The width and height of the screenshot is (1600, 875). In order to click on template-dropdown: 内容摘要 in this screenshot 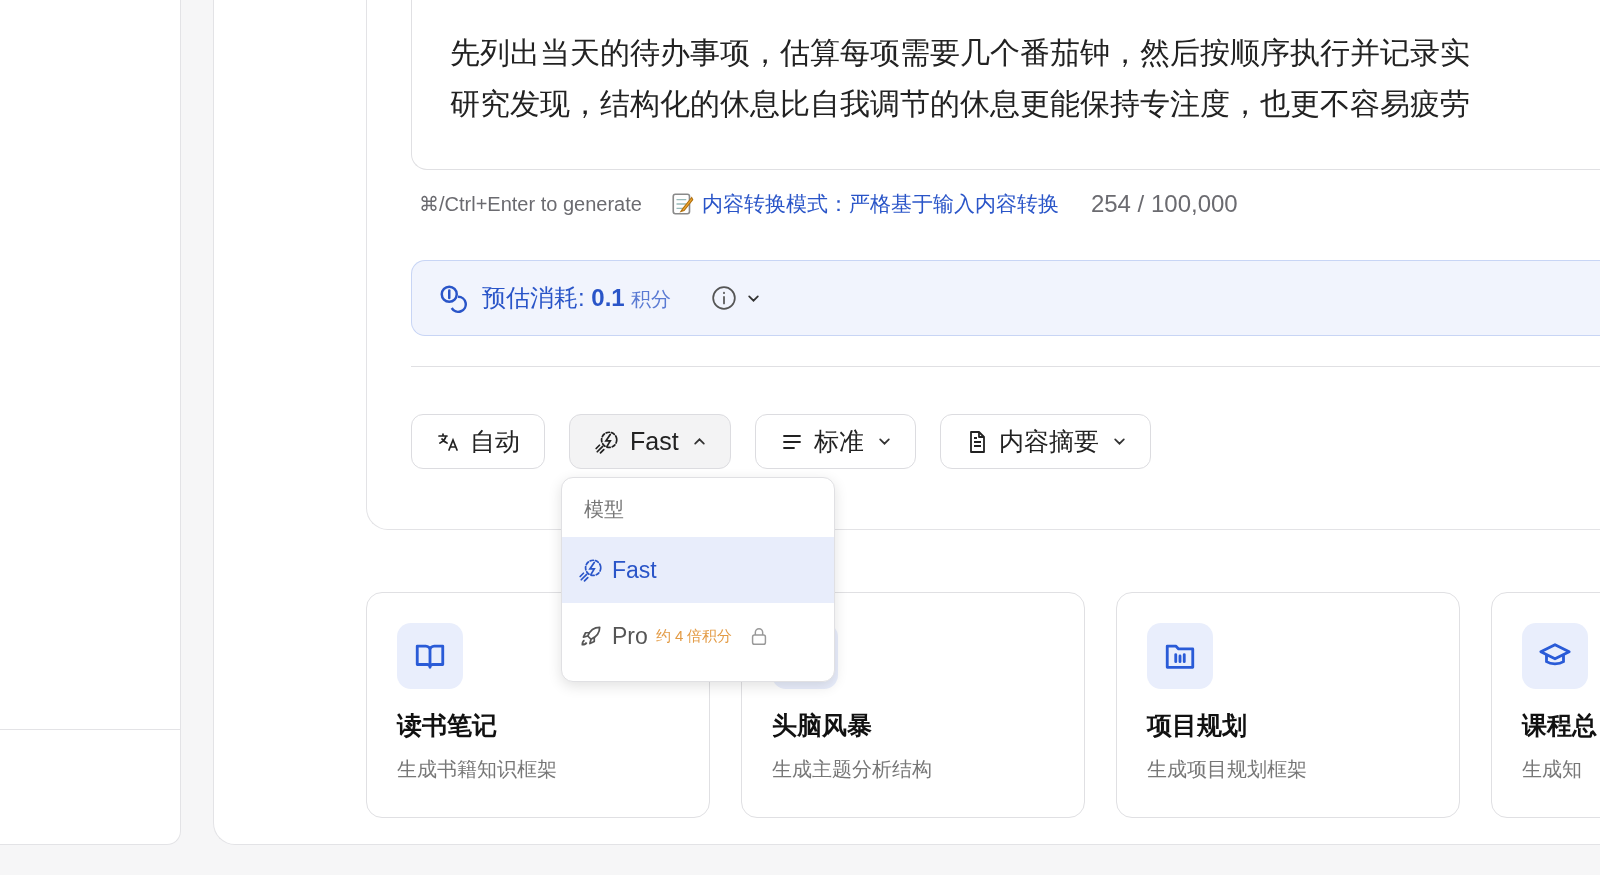, I will do `click(1045, 441)`.